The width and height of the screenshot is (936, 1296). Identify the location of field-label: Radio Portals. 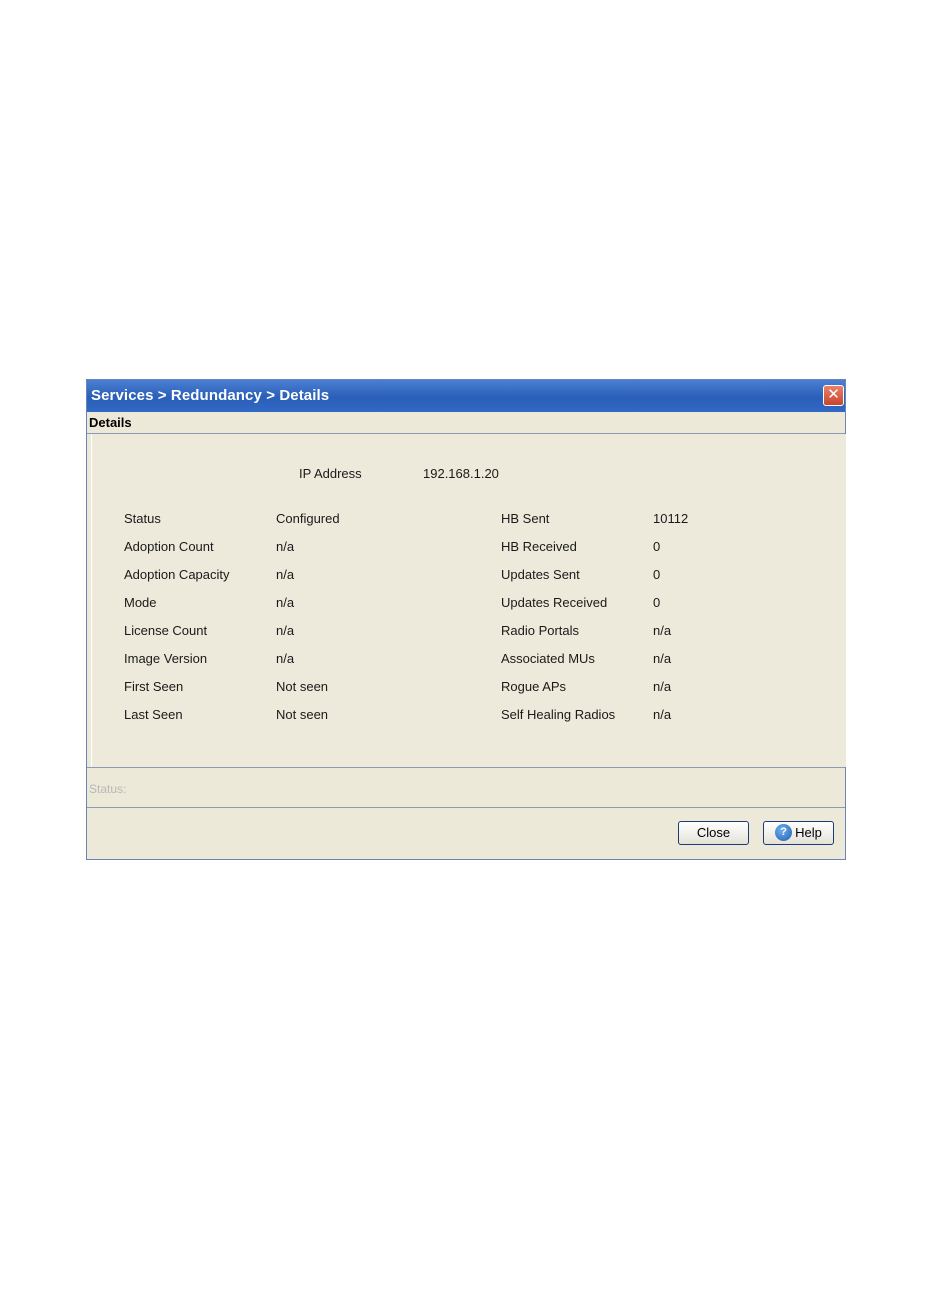
(540, 630).